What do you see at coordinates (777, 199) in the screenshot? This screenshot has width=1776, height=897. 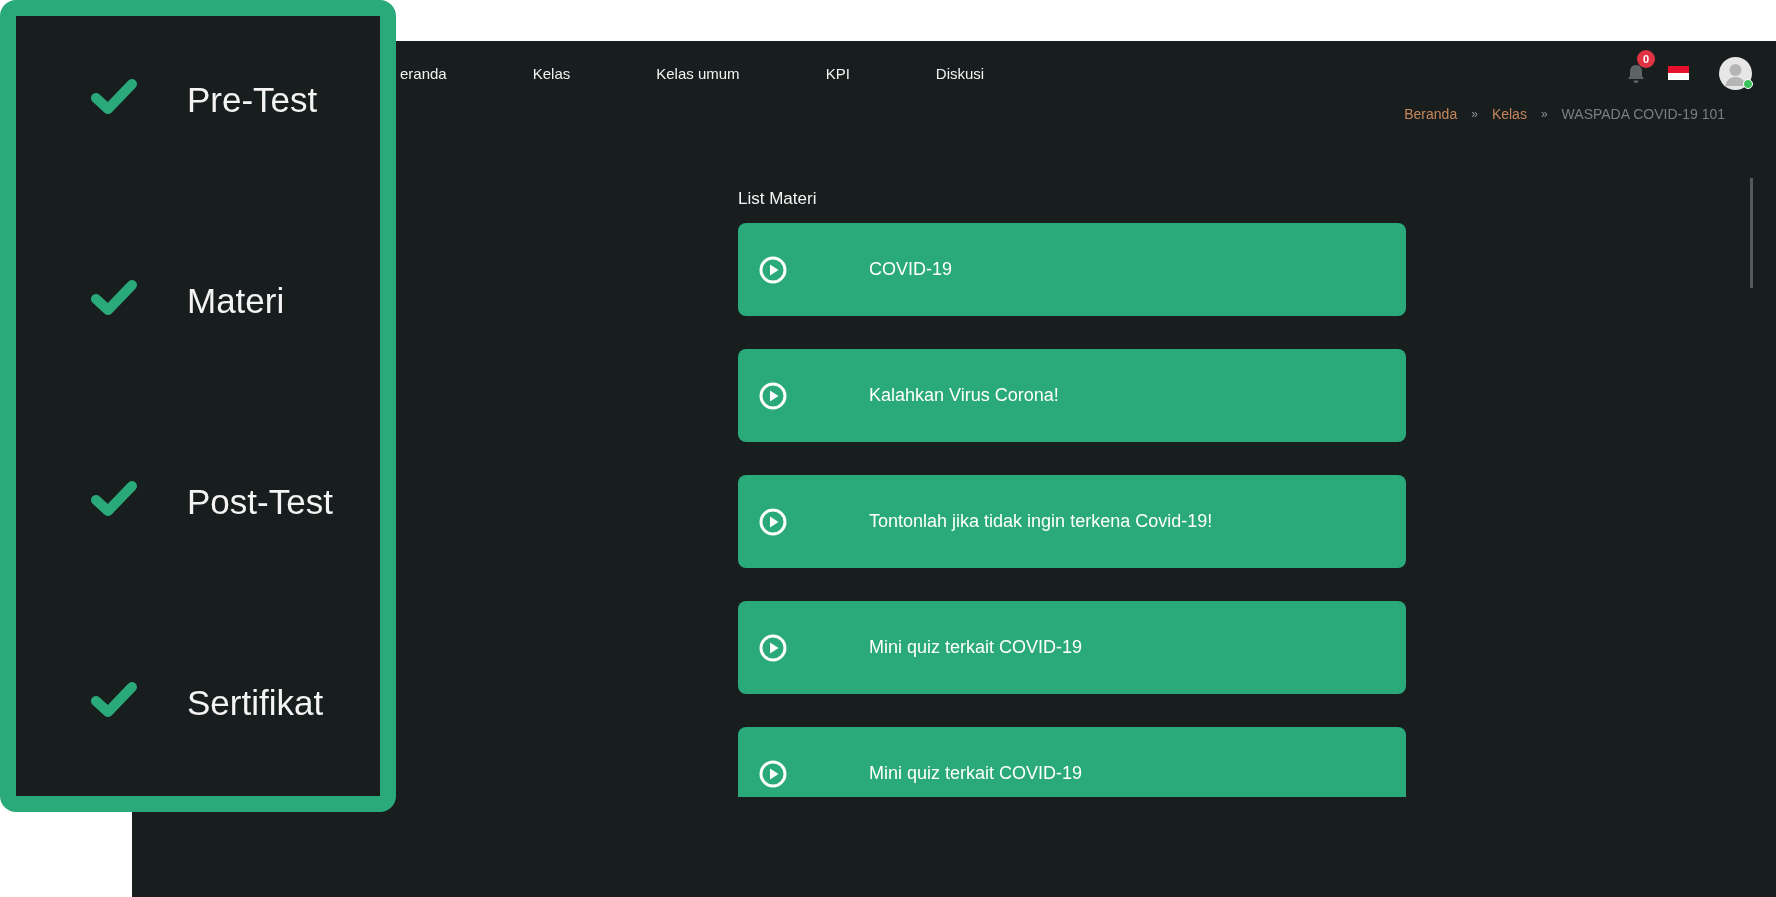 I see `section-title: List Materi` at bounding box center [777, 199].